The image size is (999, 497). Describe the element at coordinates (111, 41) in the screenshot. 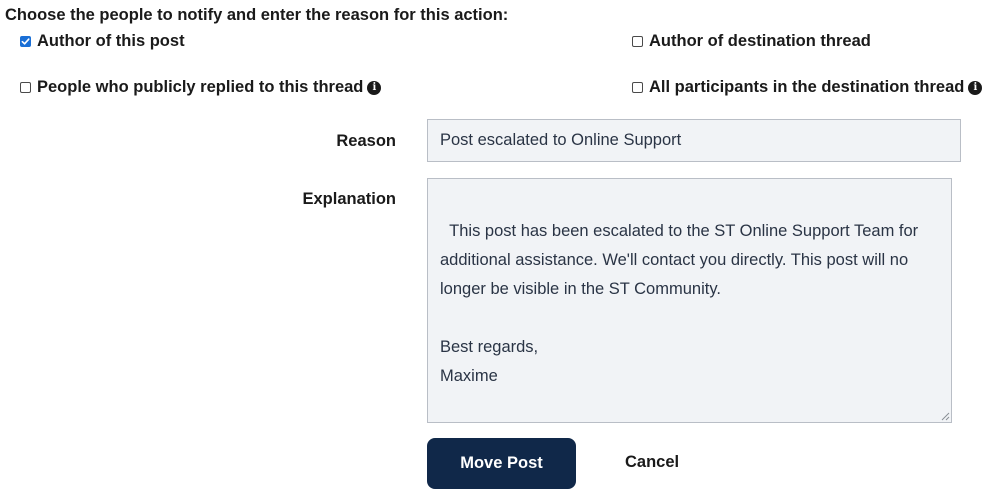

I see `author-of-post-label: Author of this post` at that location.